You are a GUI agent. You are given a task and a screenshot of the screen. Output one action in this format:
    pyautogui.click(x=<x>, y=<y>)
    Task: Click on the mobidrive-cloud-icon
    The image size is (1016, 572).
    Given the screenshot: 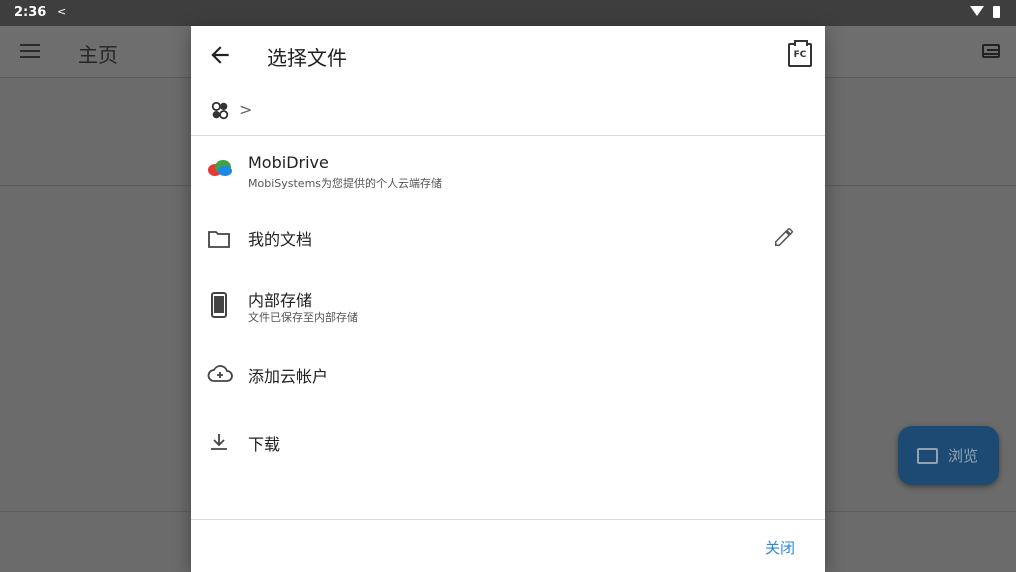 What is the action you would take?
    pyautogui.click(x=220, y=168)
    